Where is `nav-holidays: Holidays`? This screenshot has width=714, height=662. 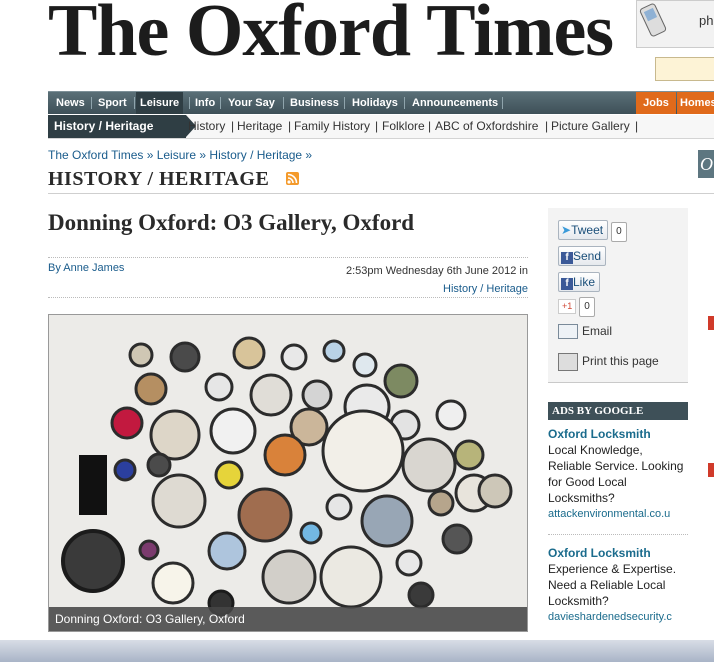
nav-holidays: Holidays is located at coordinates (375, 103).